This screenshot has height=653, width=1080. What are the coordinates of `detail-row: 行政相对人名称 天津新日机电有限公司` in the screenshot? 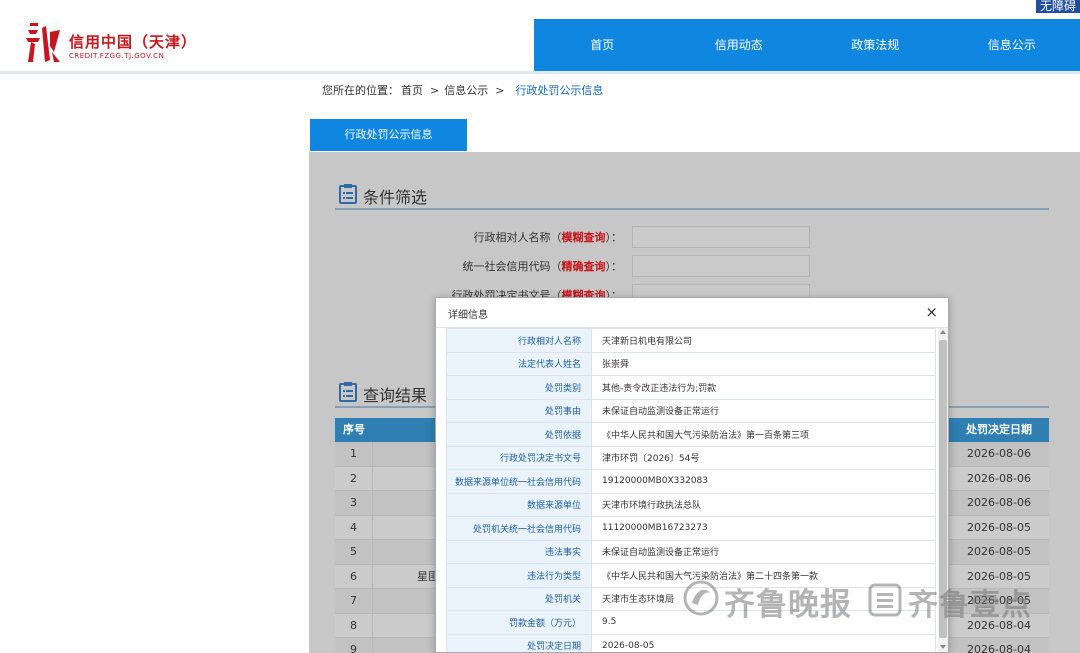 It's located at (691, 340).